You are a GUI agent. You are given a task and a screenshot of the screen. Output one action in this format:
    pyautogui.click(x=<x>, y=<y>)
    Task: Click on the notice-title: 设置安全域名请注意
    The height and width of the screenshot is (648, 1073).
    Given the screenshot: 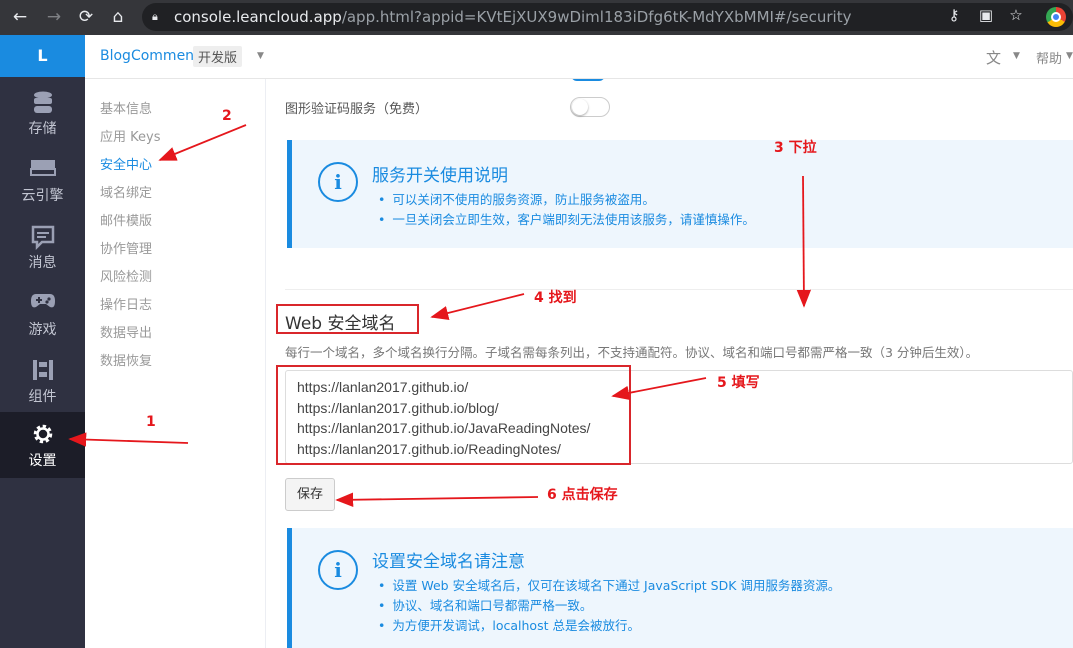 What is the action you would take?
    pyautogui.click(x=448, y=562)
    